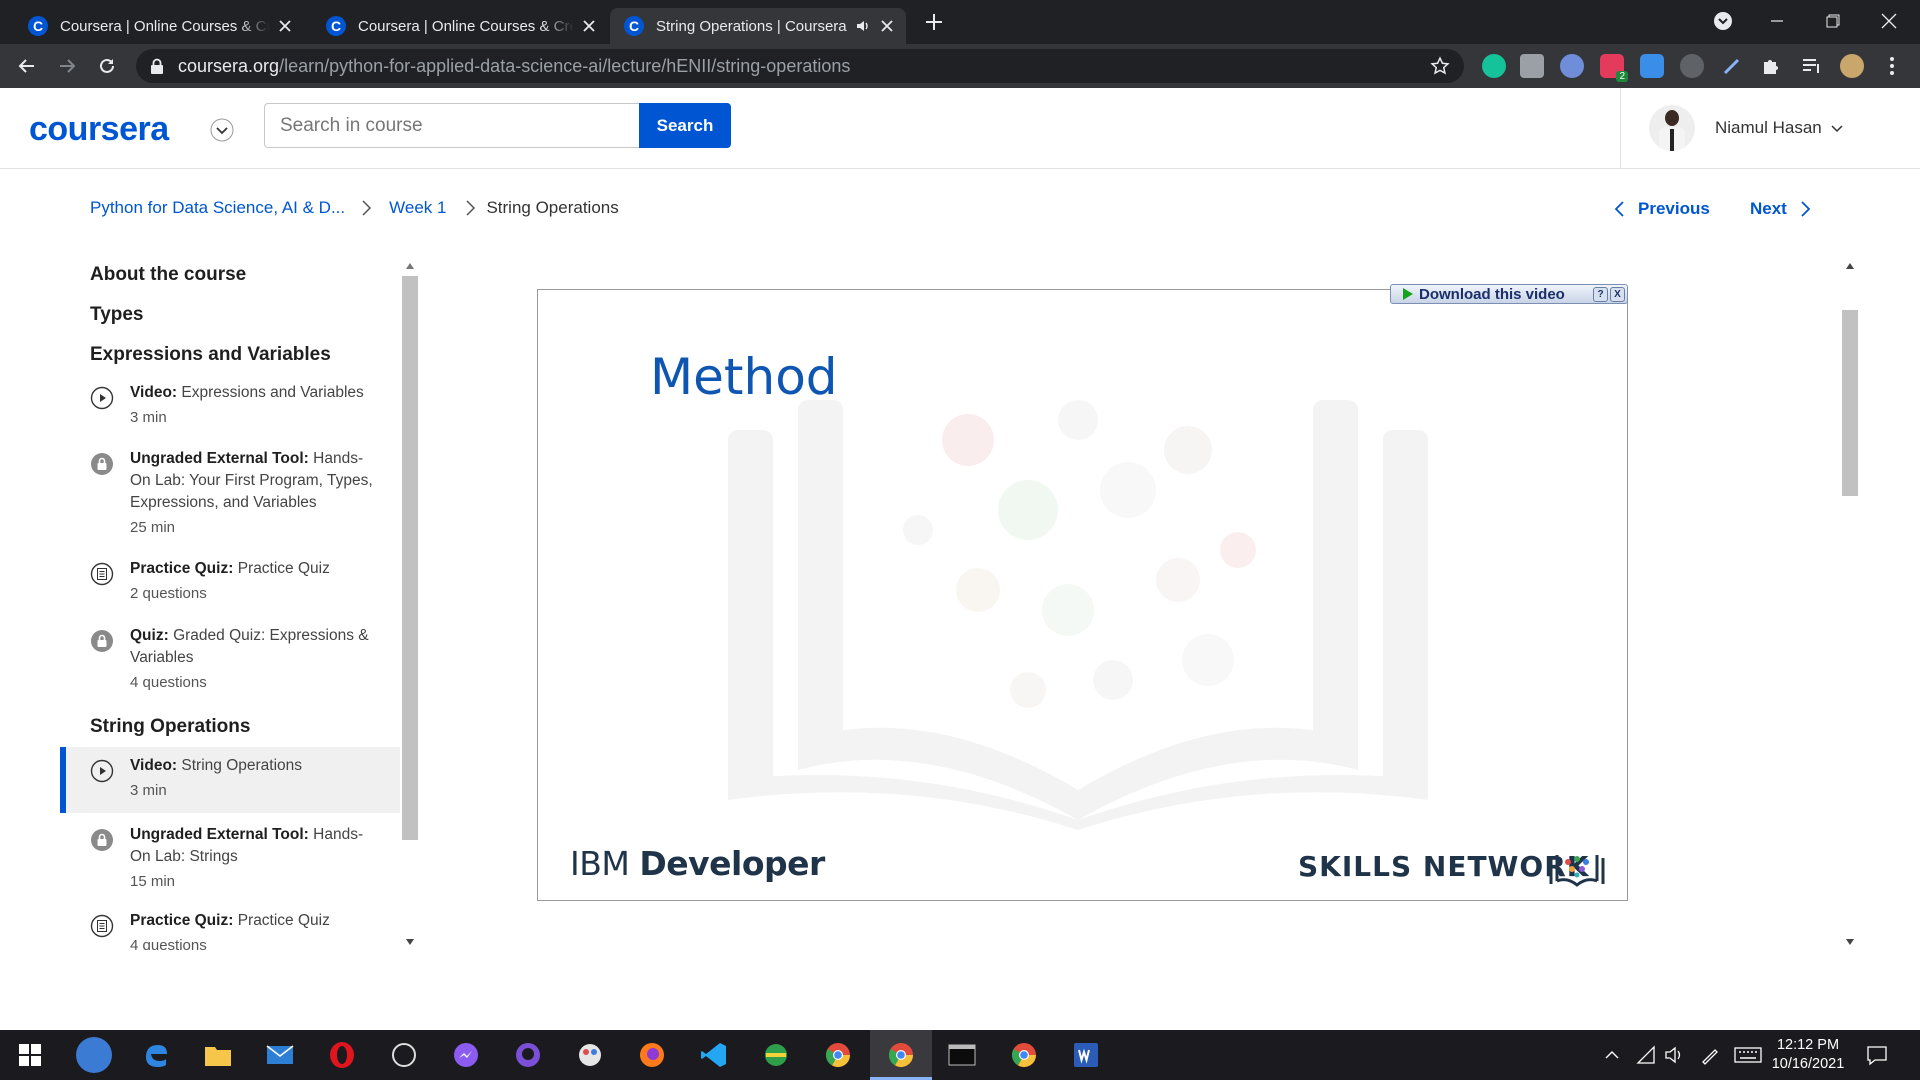 The image size is (1920, 1080). I want to click on search-input, so click(452, 125).